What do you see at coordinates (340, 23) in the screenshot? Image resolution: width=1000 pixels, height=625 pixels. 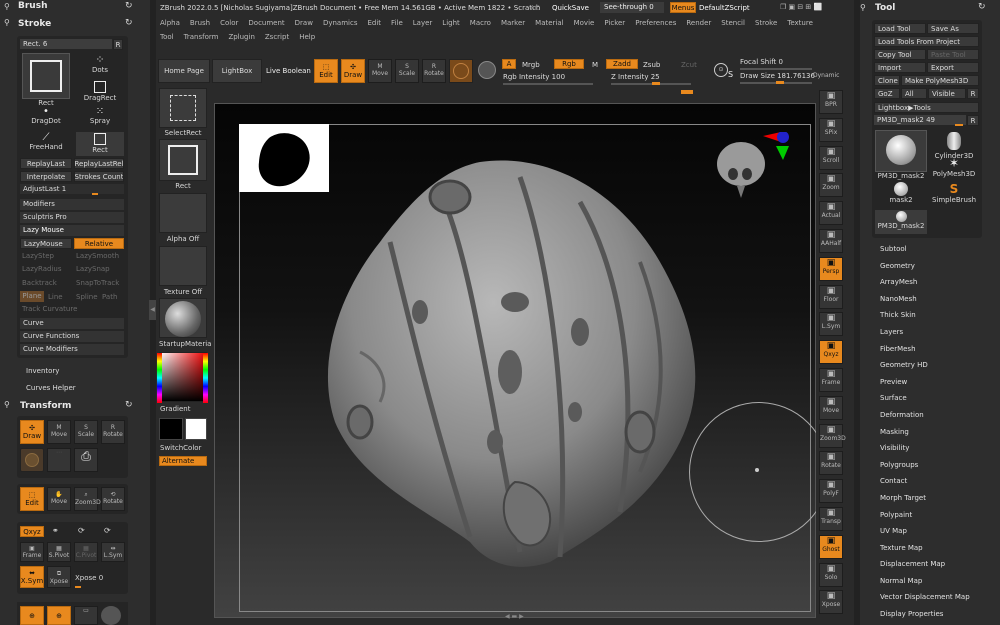 I see `menu-dynamics: Dynamics` at bounding box center [340, 23].